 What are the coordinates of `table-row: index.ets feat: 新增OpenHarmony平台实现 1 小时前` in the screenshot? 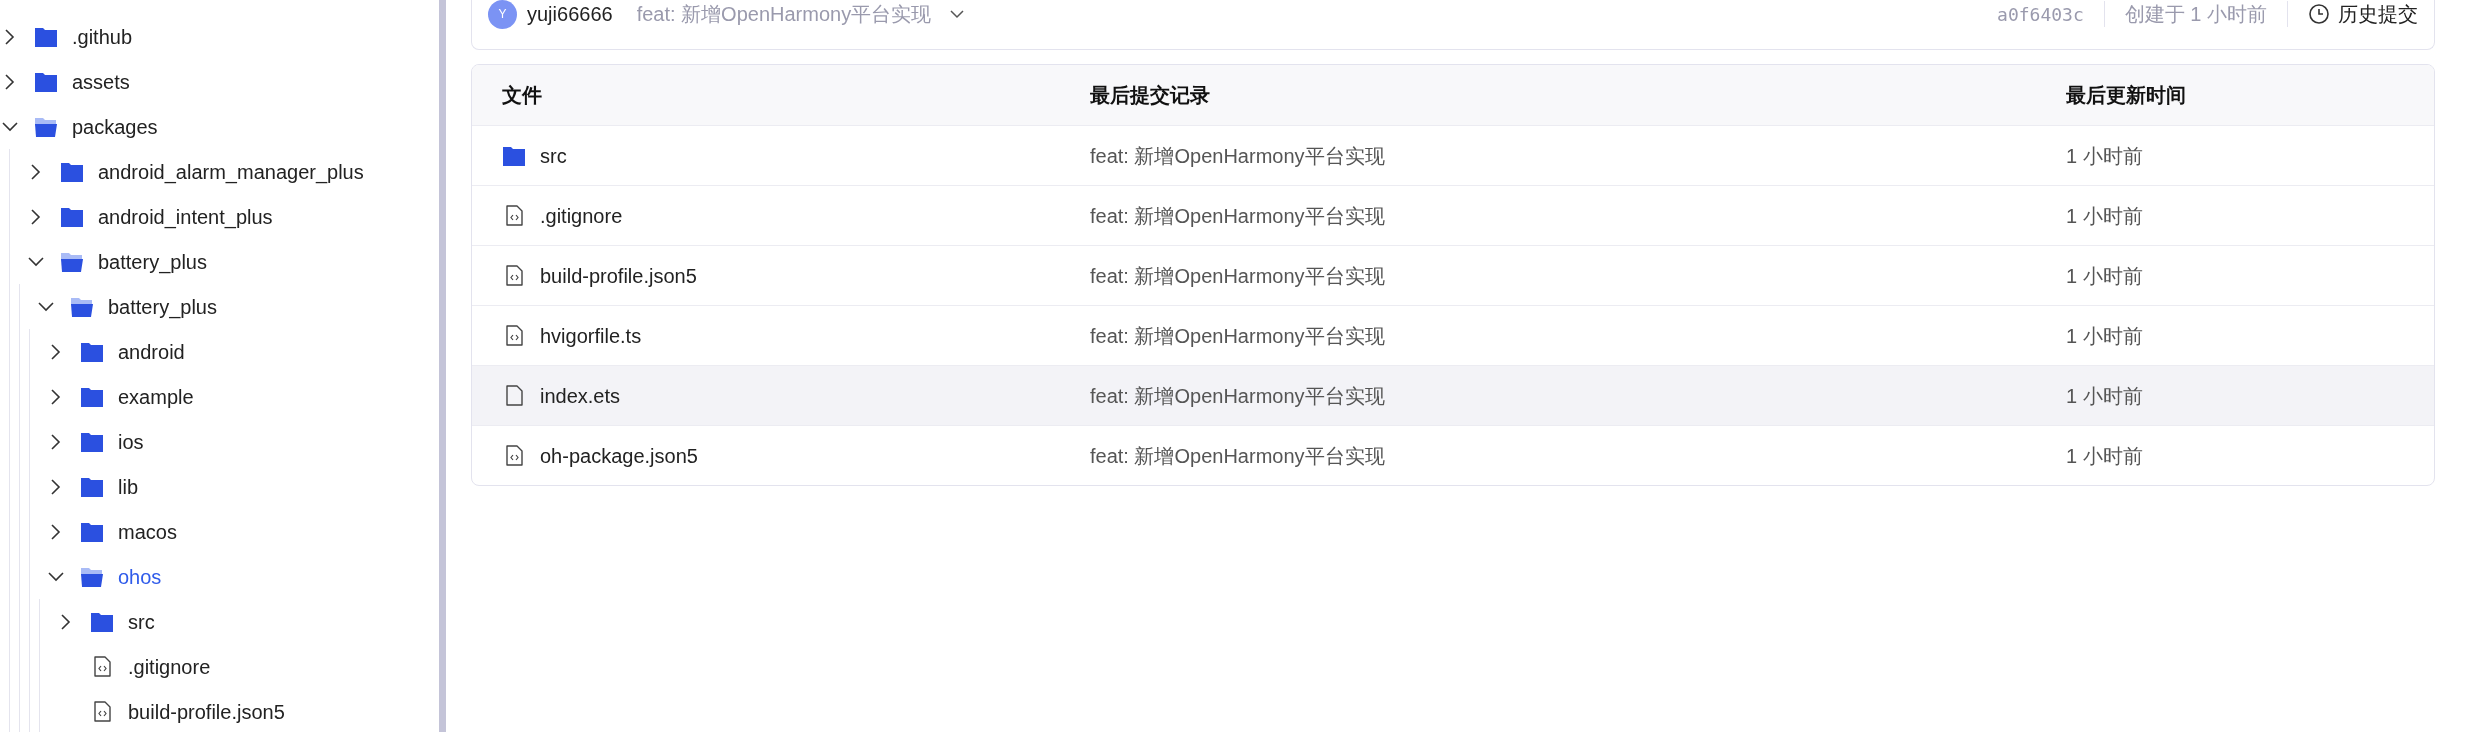 It's located at (1453, 395).